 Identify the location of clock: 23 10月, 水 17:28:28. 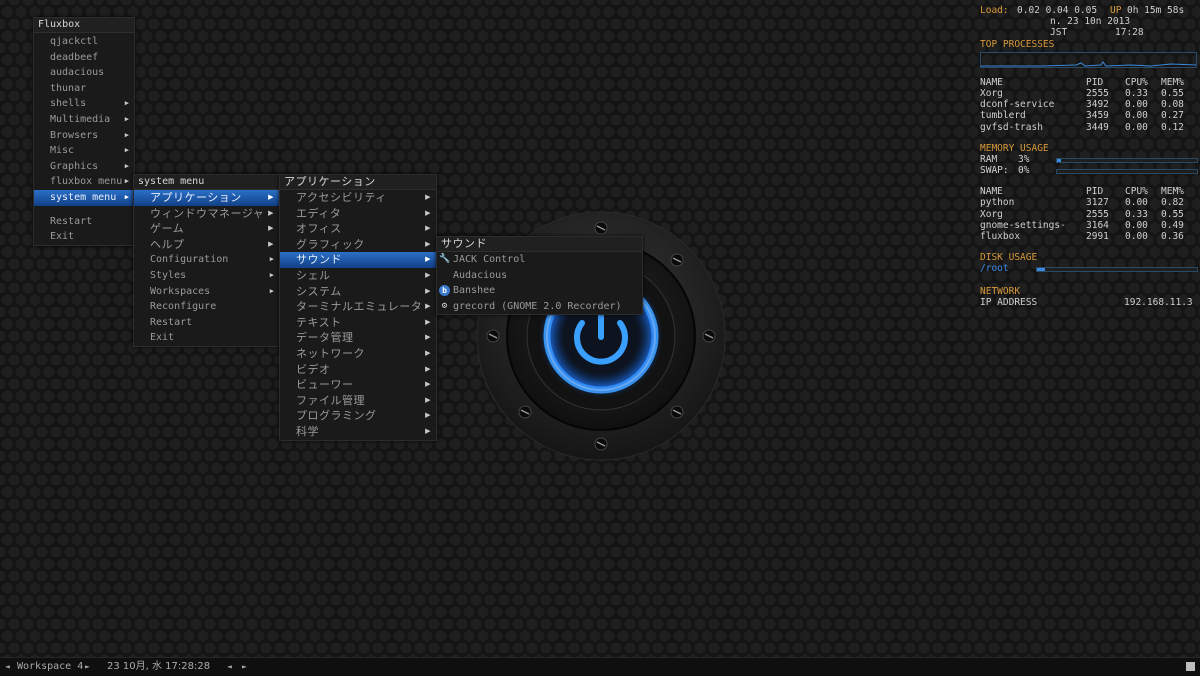
(159, 666).